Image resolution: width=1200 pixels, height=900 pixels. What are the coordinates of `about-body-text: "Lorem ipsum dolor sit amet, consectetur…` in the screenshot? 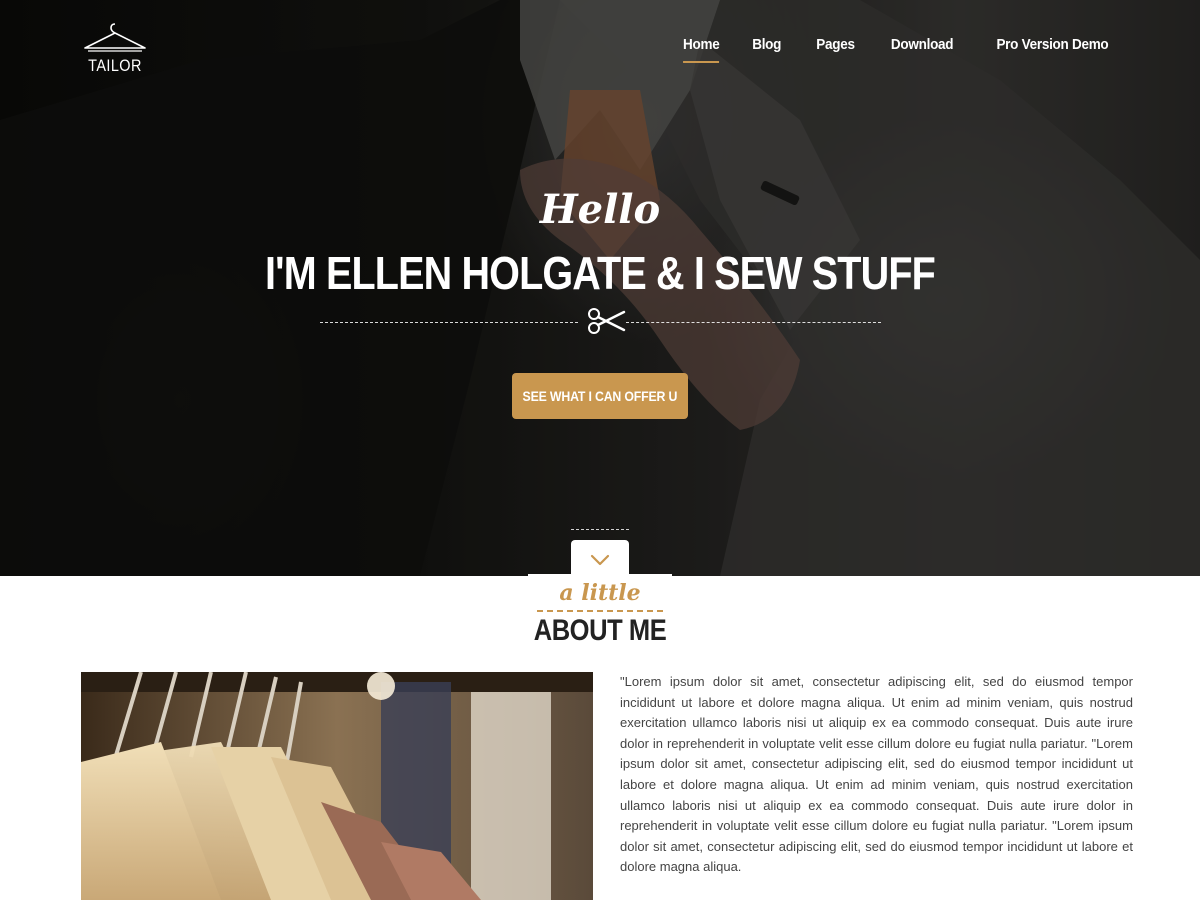 It's located at (876, 774).